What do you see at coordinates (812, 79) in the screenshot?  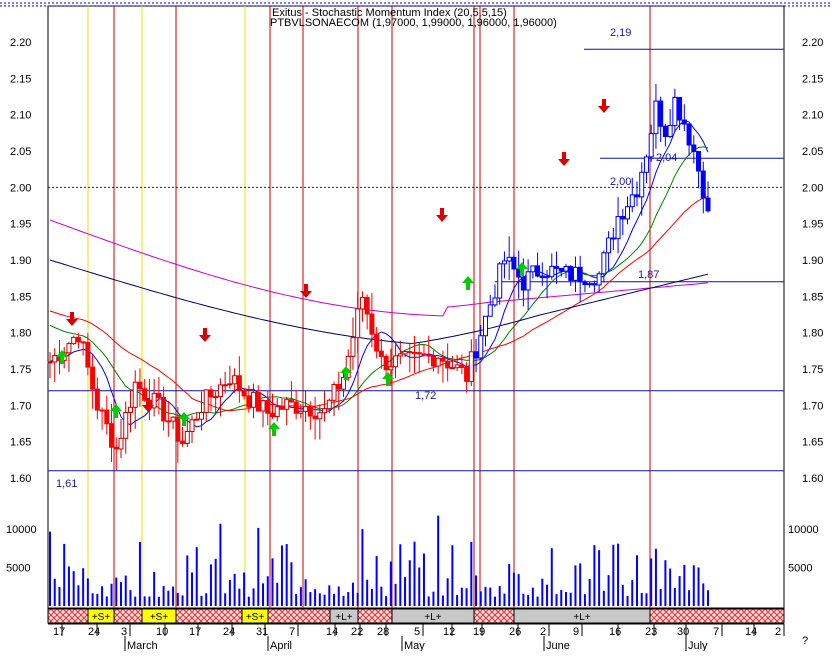 I see `y-tick-right-1: 2.15` at bounding box center [812, 79].